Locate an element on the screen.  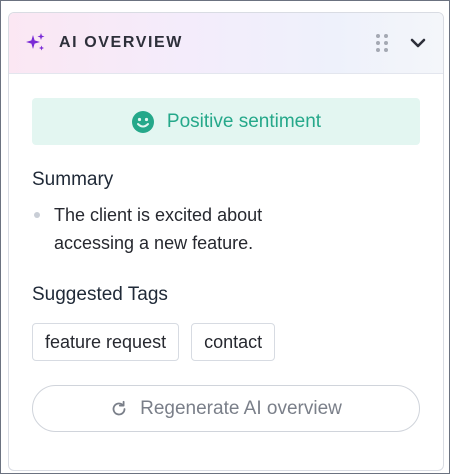
sentiment-label: Positive sentiment is located at coordinates (244, 121).